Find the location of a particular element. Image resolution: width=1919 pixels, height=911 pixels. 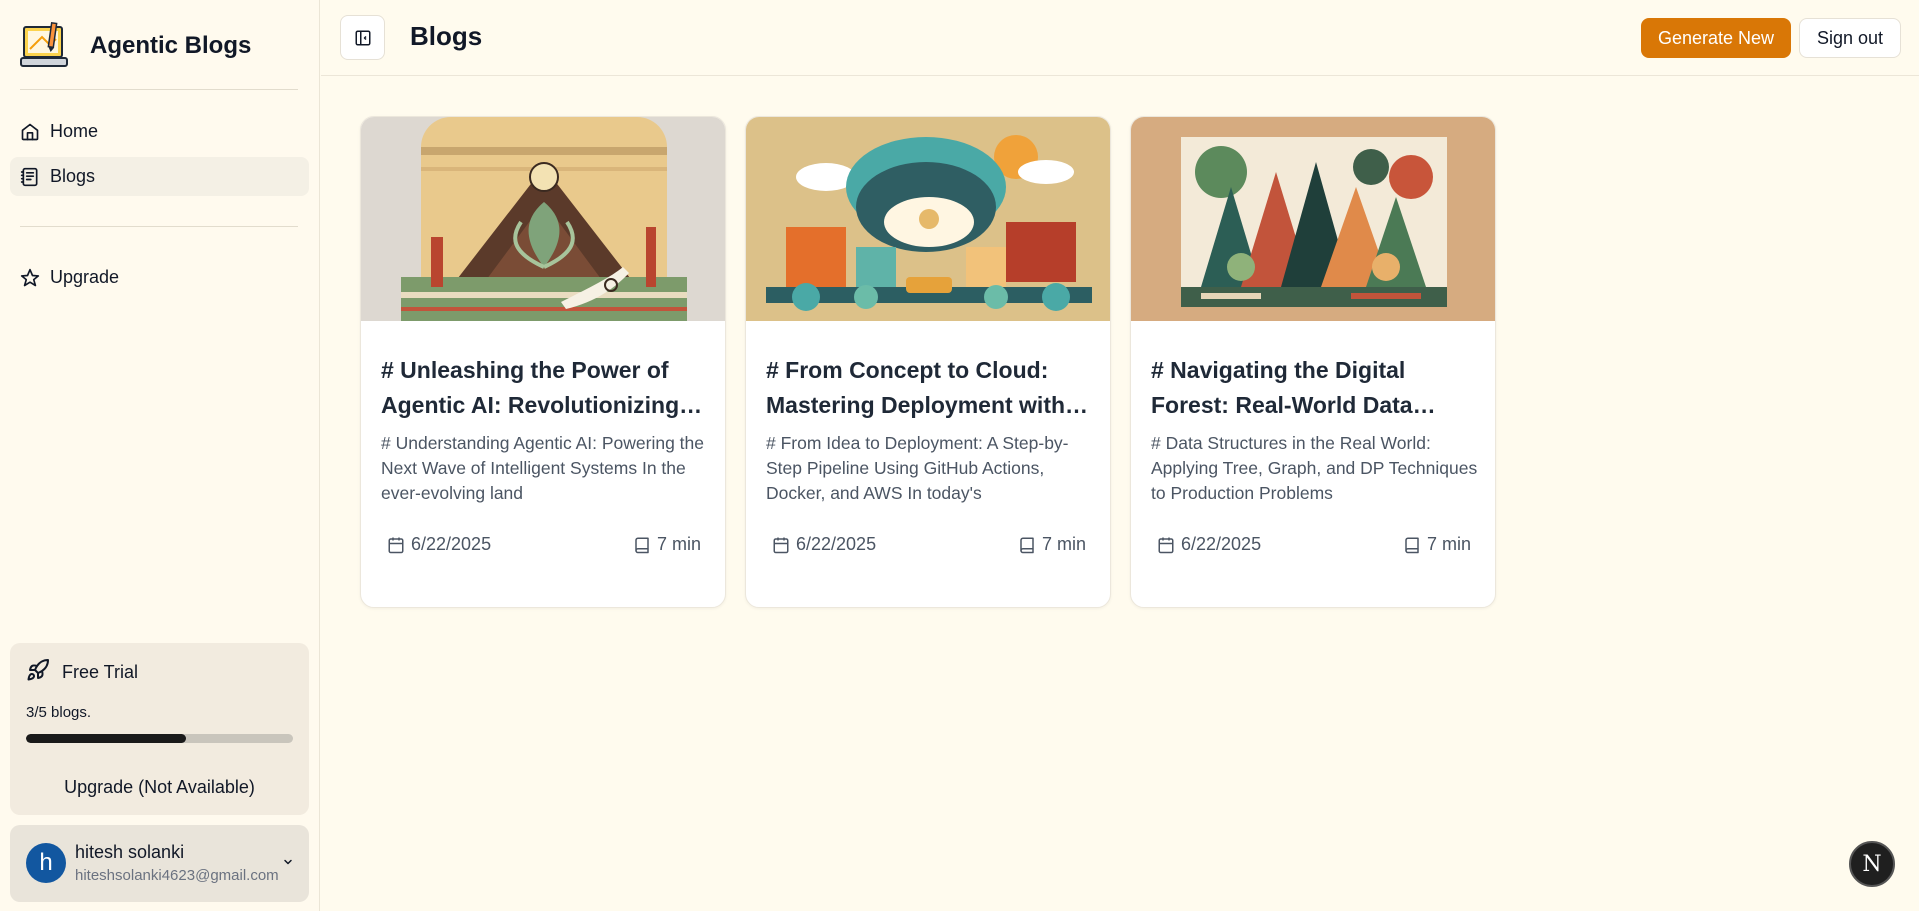

sidebar-item-label: Blogs is located at coordinates (73, 176).